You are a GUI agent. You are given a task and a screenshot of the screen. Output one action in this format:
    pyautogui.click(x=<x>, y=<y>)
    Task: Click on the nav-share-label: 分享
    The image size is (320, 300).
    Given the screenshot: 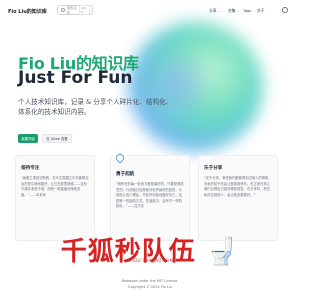 What is the action you would take?
    pyautogui.click(x=213, y=10)
    